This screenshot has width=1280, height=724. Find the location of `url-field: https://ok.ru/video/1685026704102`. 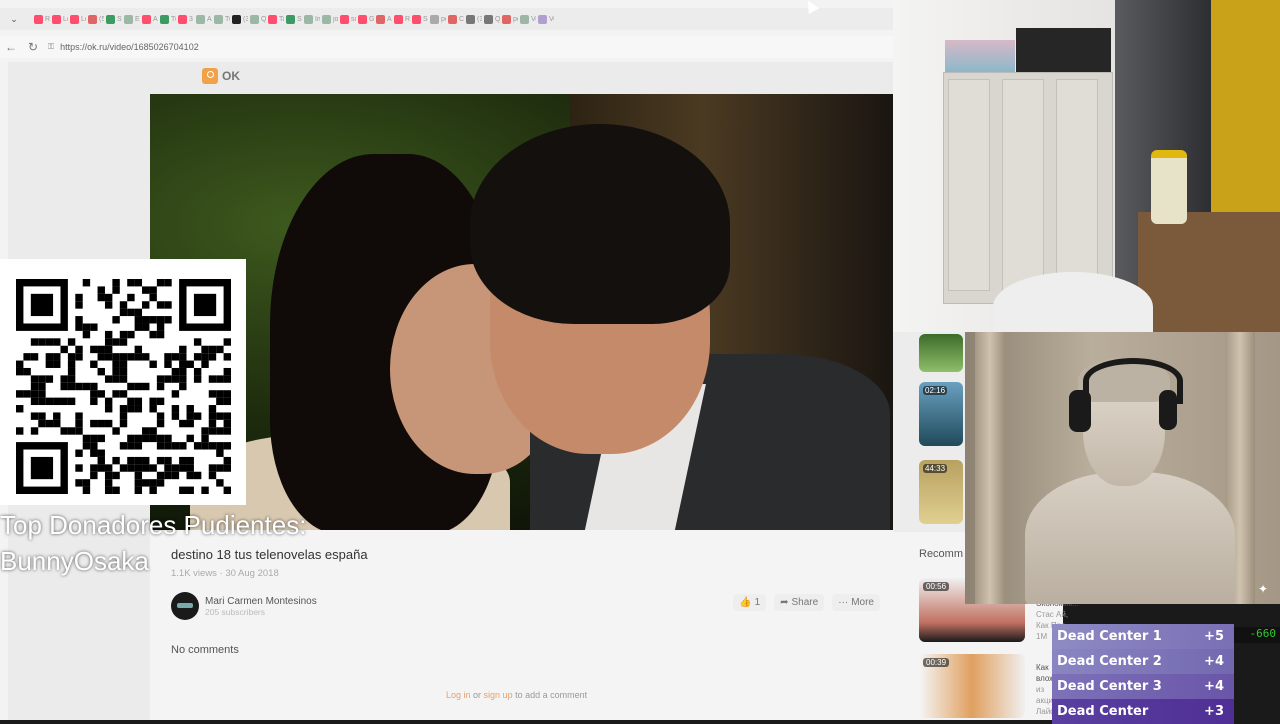

url-field: https://ok.ru/video/1685026704102 is located at coordinates (129, 47).